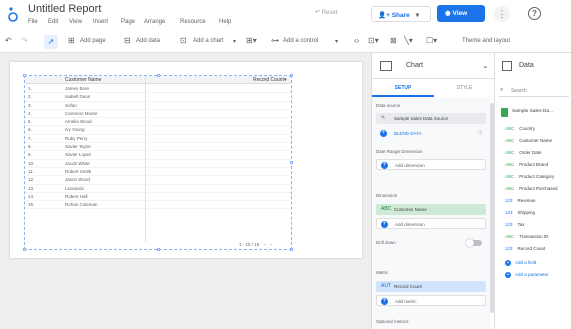  Describe the element at coordinates (520, 263) in the screenshot. I see `add-field-link: + Add a field` at that location.